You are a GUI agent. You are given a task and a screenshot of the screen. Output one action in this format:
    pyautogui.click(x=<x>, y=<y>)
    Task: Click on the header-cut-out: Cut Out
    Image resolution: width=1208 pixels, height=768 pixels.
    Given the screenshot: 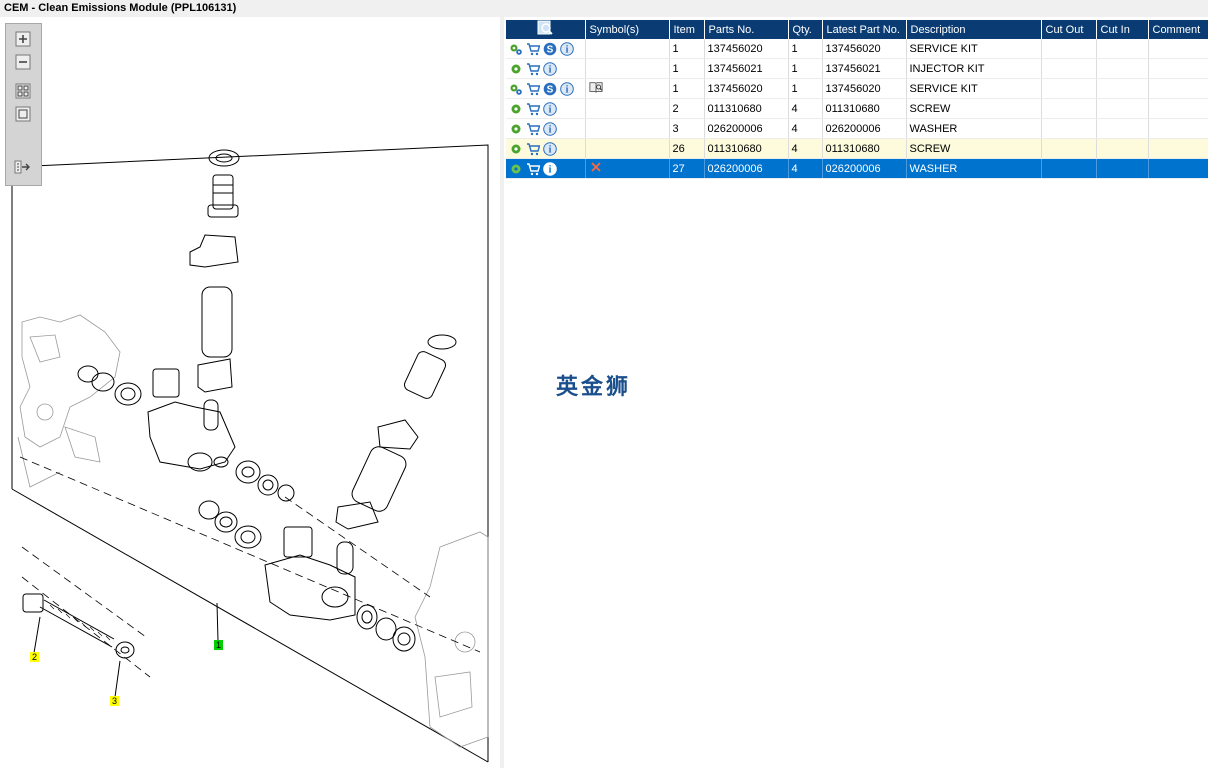 What is the action you would take?
    pyautogui.click(x=1069, y=29)
    